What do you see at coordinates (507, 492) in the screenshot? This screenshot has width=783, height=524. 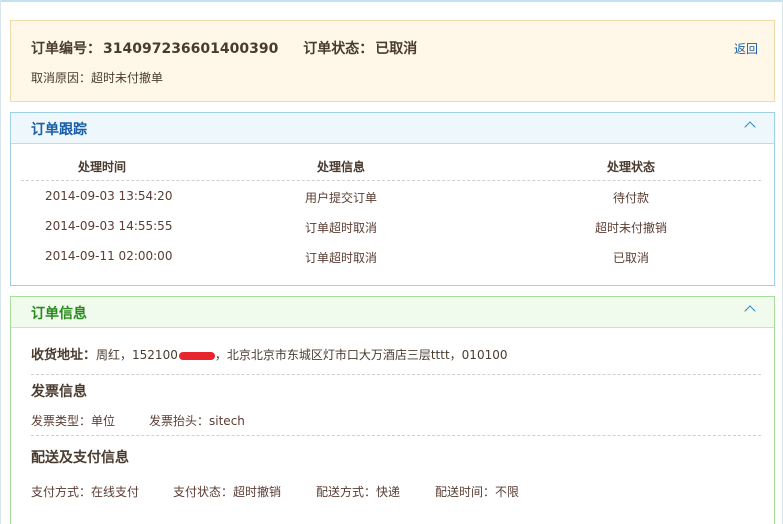 I see `shipping-time-value: 不限` at bounding box center [507, 492].